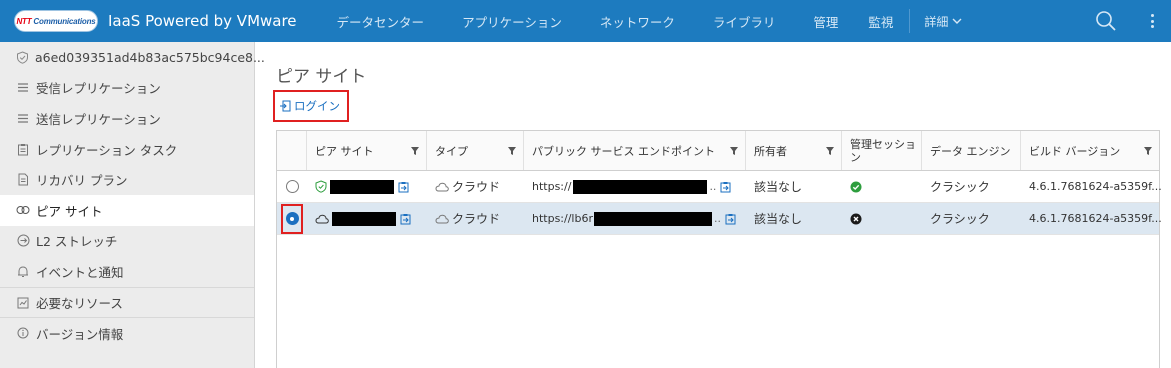 The width and height of the screenshot is (1171, 368). I want to click on sidebar-item-required-resources: 必要なリソース, so click(127, 302).